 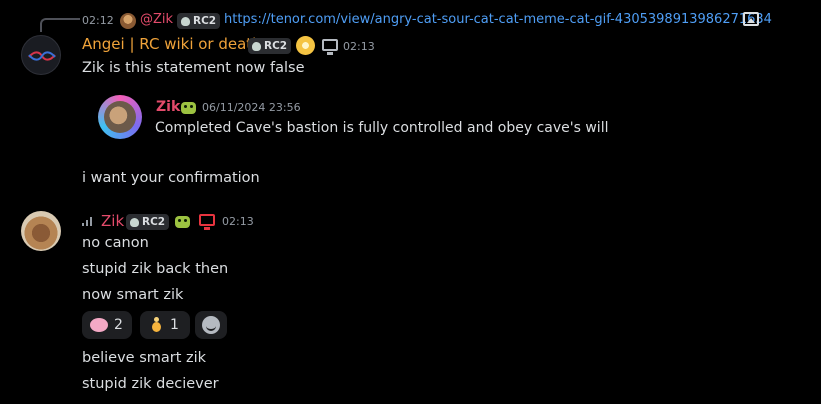 I want to click on add-reaction-button, so click(x=211, y=325).